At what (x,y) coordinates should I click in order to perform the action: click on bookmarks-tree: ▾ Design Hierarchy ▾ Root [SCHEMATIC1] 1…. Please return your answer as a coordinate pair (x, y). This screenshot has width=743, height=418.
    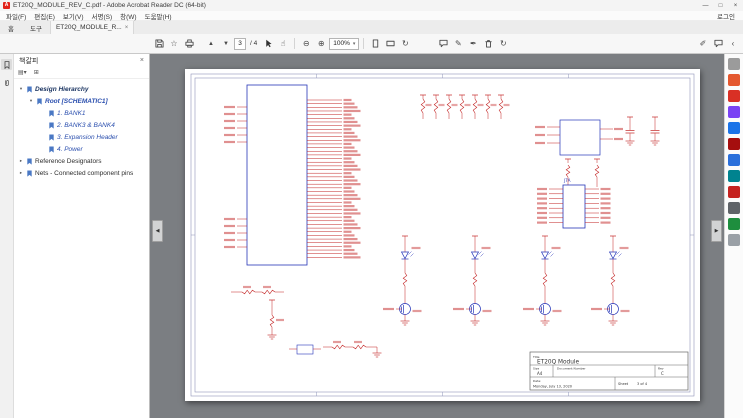
    Looking at the image, I should click on (81, 129).